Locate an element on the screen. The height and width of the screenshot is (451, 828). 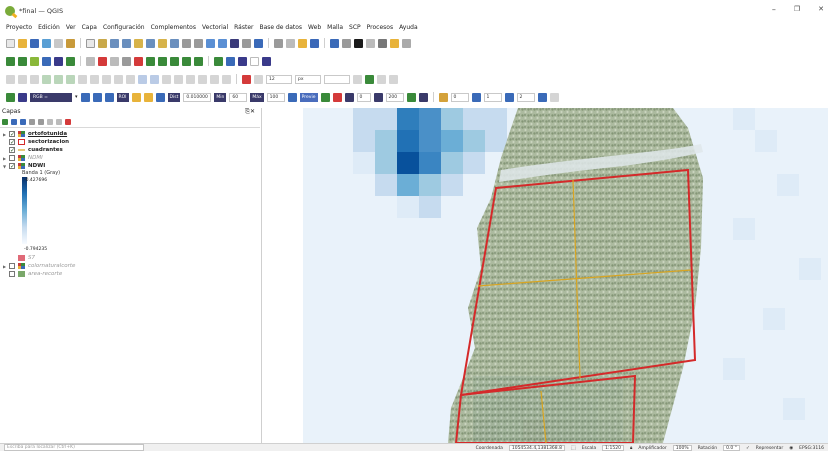
scp-show-input-image-icon is located at coordinates (22, 97).